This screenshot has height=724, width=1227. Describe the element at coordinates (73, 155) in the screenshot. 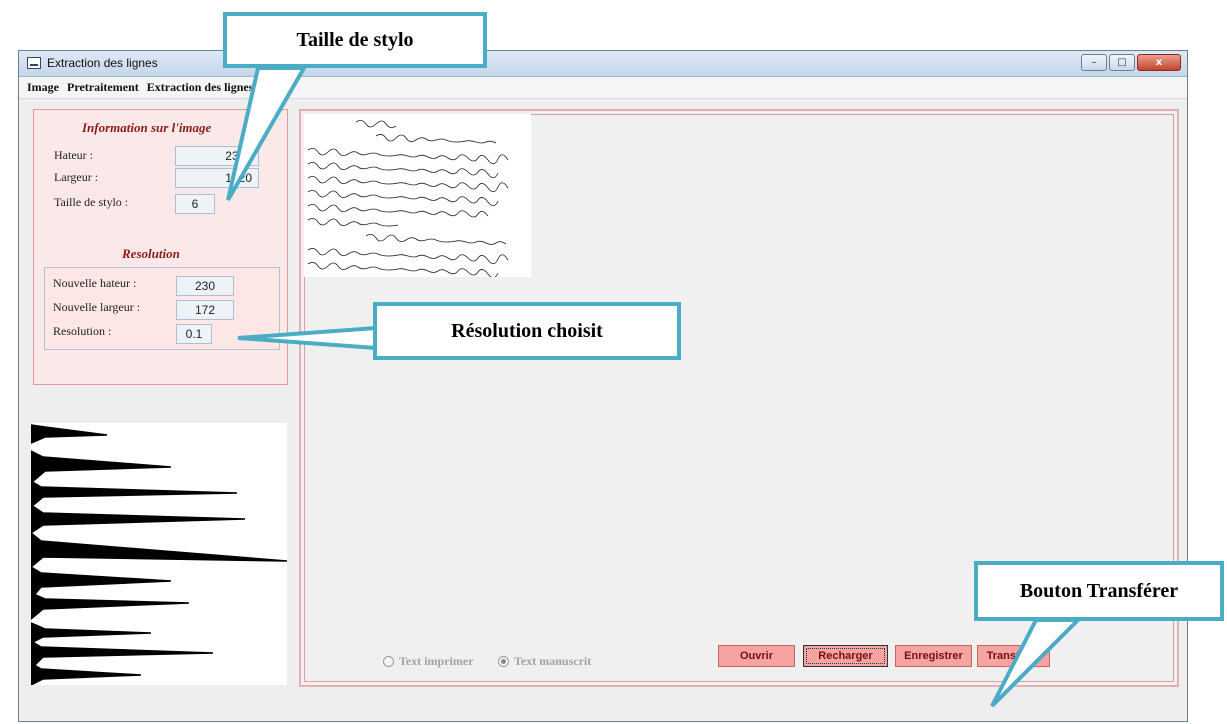

I see `height-label: Hateur :` at that location.